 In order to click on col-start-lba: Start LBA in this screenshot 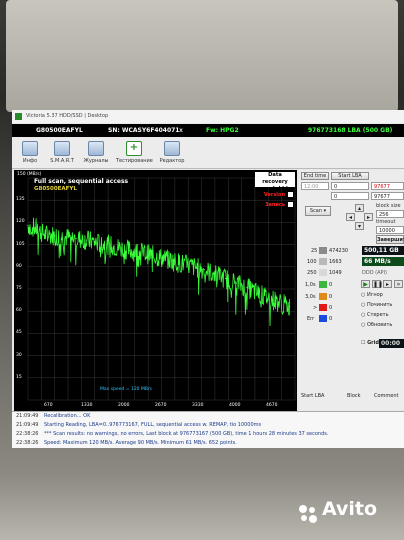, I will do `click(312, 396)`.